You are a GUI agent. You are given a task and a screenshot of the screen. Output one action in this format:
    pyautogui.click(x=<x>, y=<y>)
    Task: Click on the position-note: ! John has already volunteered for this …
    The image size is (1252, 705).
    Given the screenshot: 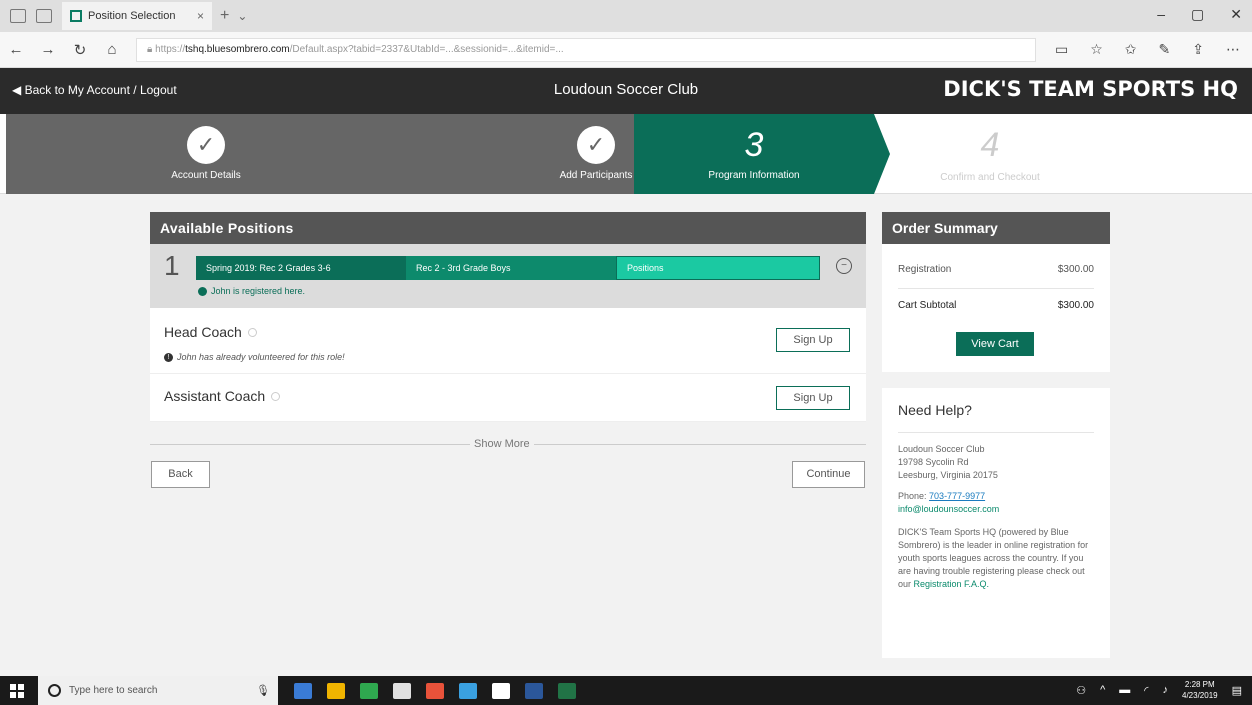 What is the action you would take?
    pyautogui.click(x=254, y=357)
    